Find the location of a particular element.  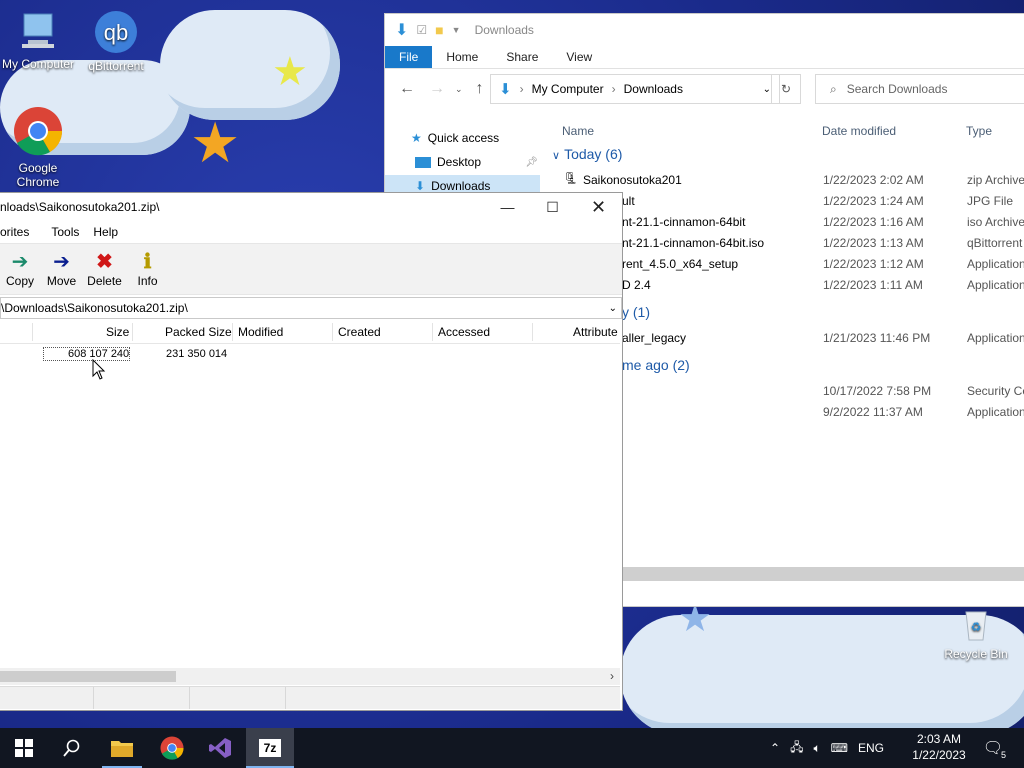

desktop-icon-label: qBittorrent is located at coordinates (116, 66).